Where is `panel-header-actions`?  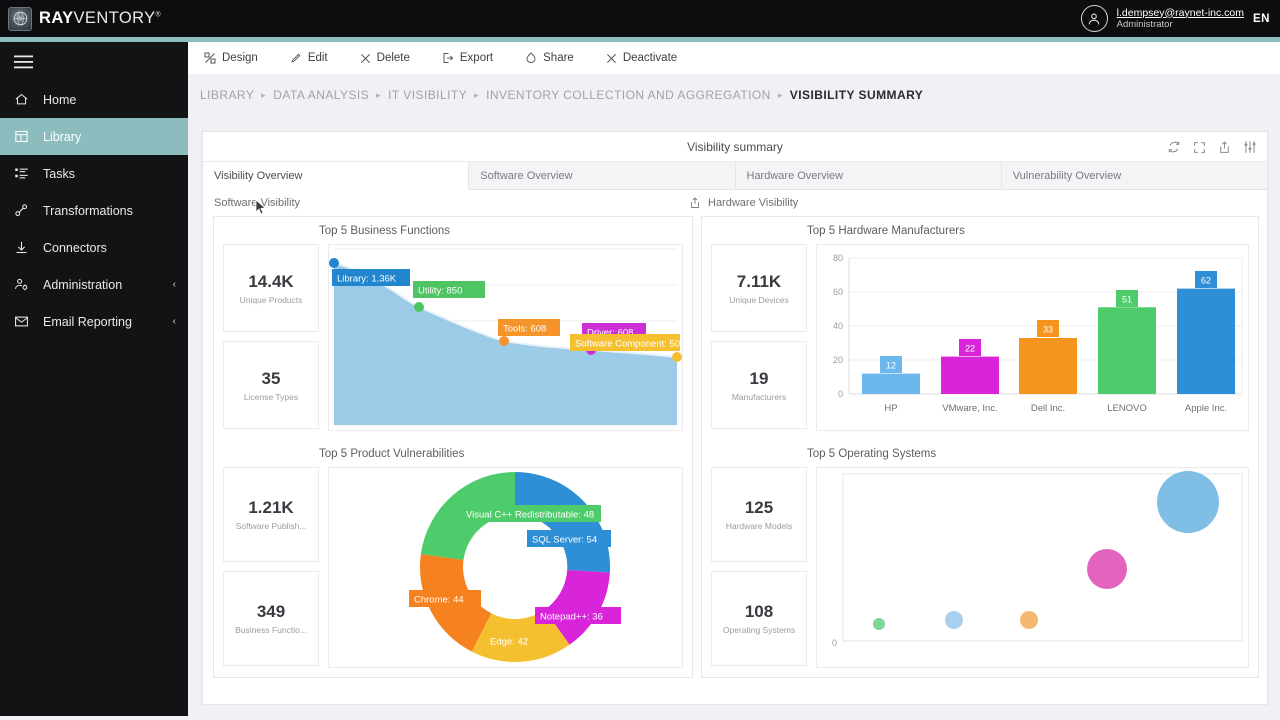 panel-header-actions is located at coordinates (1212, 147).